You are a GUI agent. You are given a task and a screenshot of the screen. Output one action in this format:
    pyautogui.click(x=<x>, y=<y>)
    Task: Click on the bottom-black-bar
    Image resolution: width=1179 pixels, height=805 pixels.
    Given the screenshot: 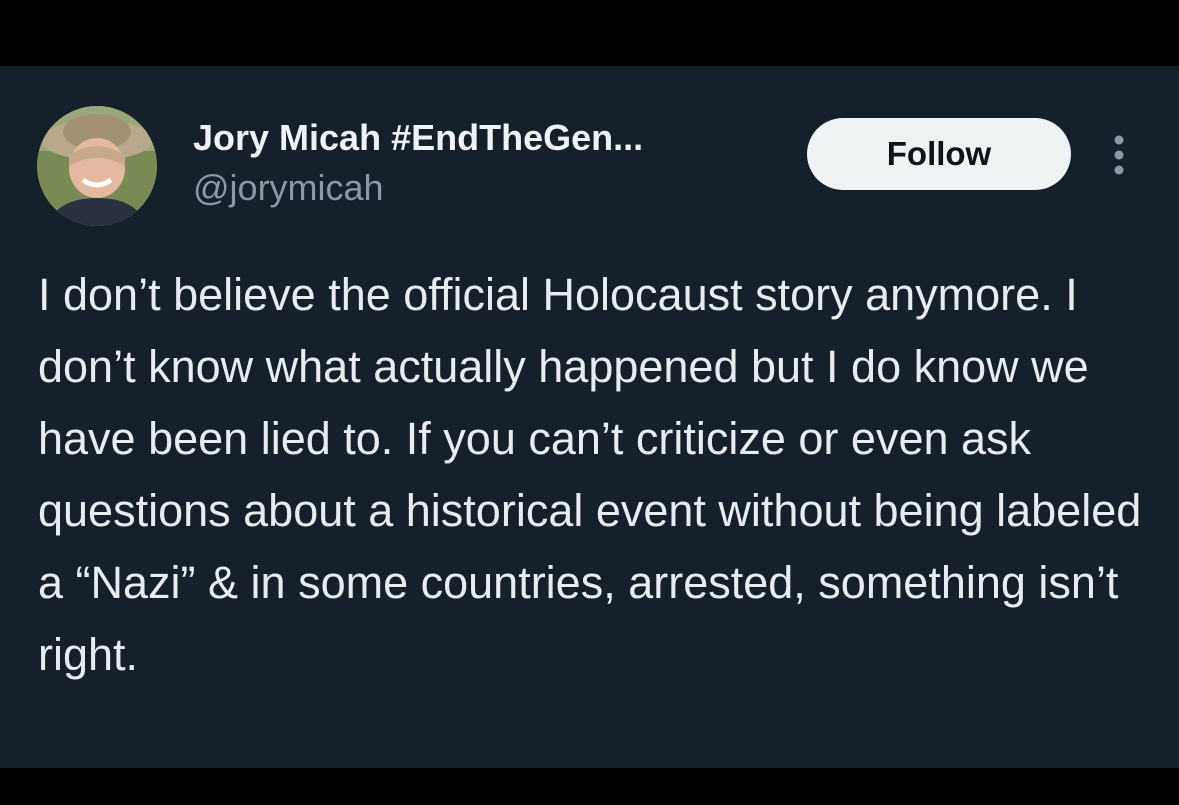 What is the action you would take?
    pyautogui.click(x=589, y=786)
    